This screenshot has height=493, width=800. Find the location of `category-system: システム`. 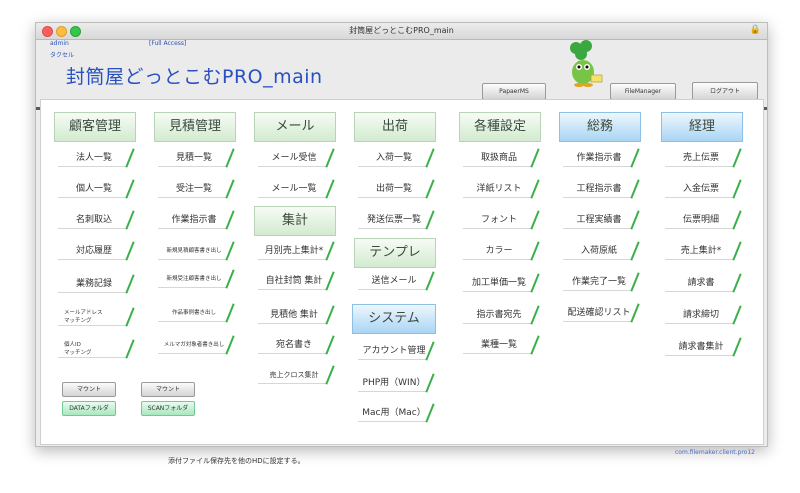

category-system: システム is located at coordinates (394, 319).